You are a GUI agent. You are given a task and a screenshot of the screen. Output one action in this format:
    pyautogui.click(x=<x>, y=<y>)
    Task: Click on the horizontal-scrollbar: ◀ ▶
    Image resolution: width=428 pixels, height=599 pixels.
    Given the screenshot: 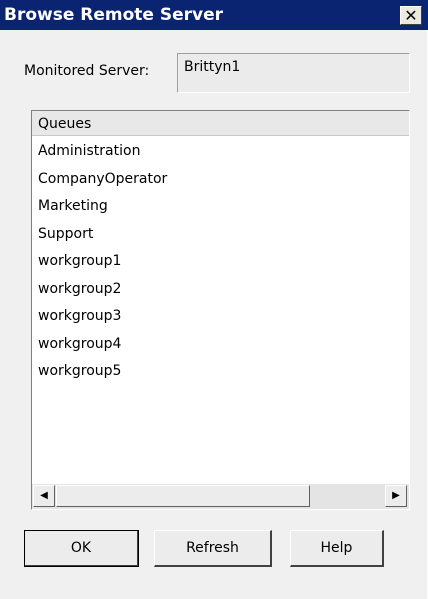 What is the action you would take?
    pyautogui.click(x=220, y=496)
    